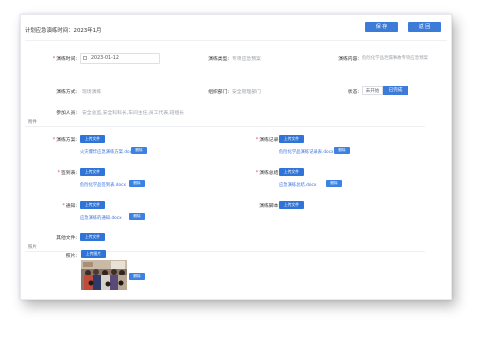  I want to click on record-label: *演练记录:, so click(267, 140).